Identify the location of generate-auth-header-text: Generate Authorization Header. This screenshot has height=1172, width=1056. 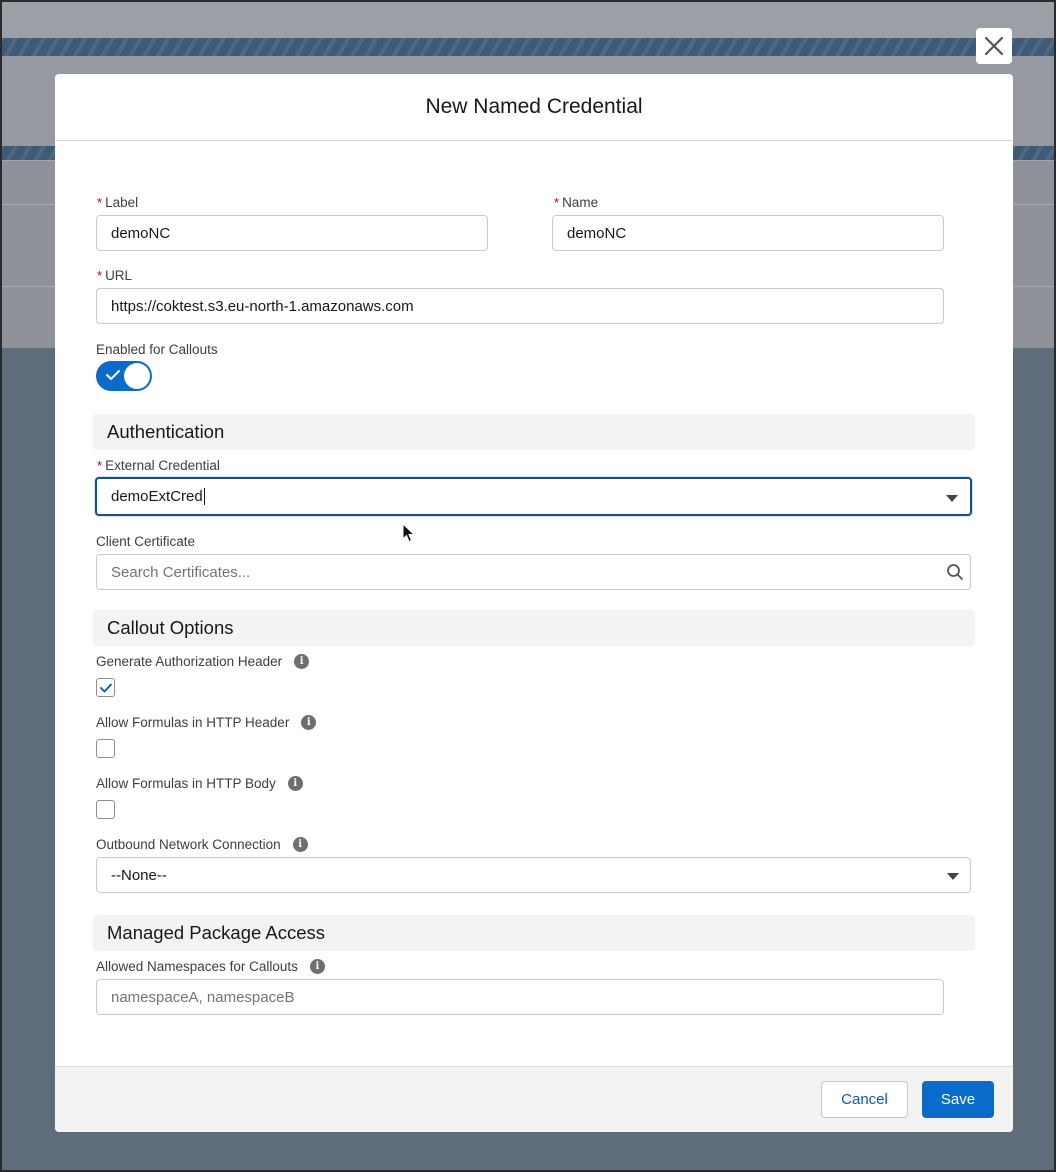
(189, 661).